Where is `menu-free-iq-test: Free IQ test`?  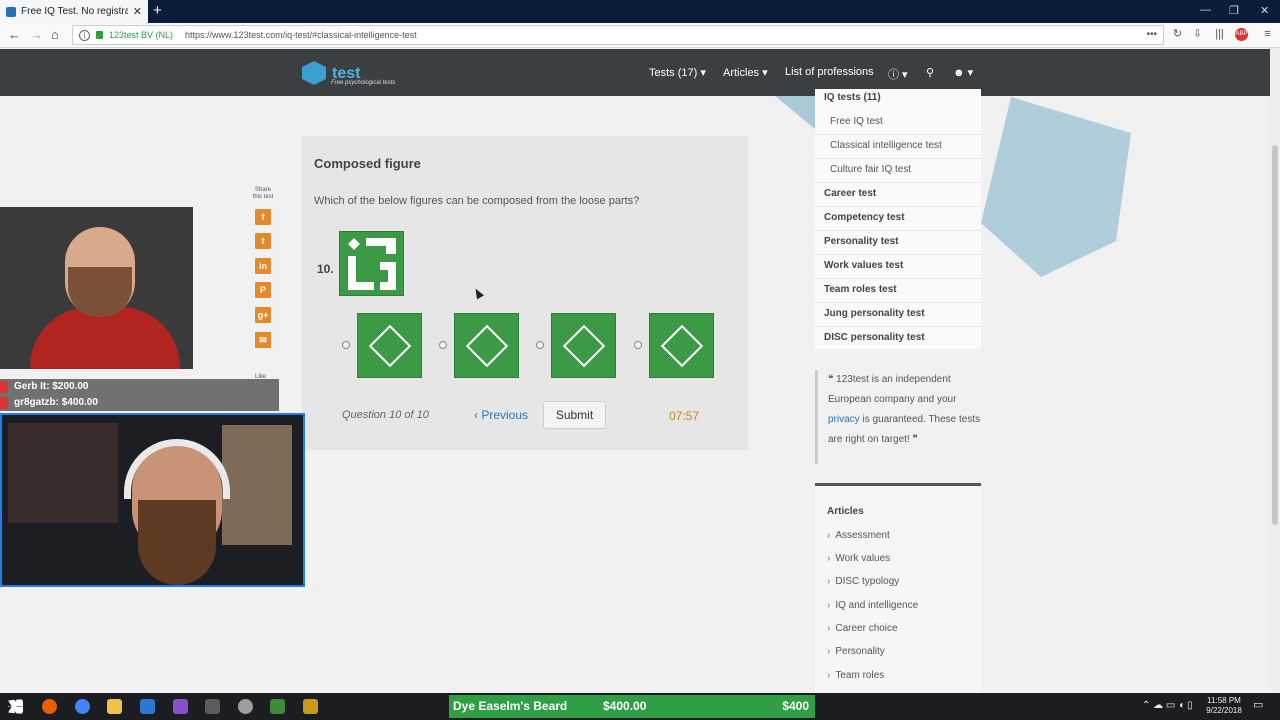 menu-free-iq-test: Free IQ test is located at coordinates (856, 121).